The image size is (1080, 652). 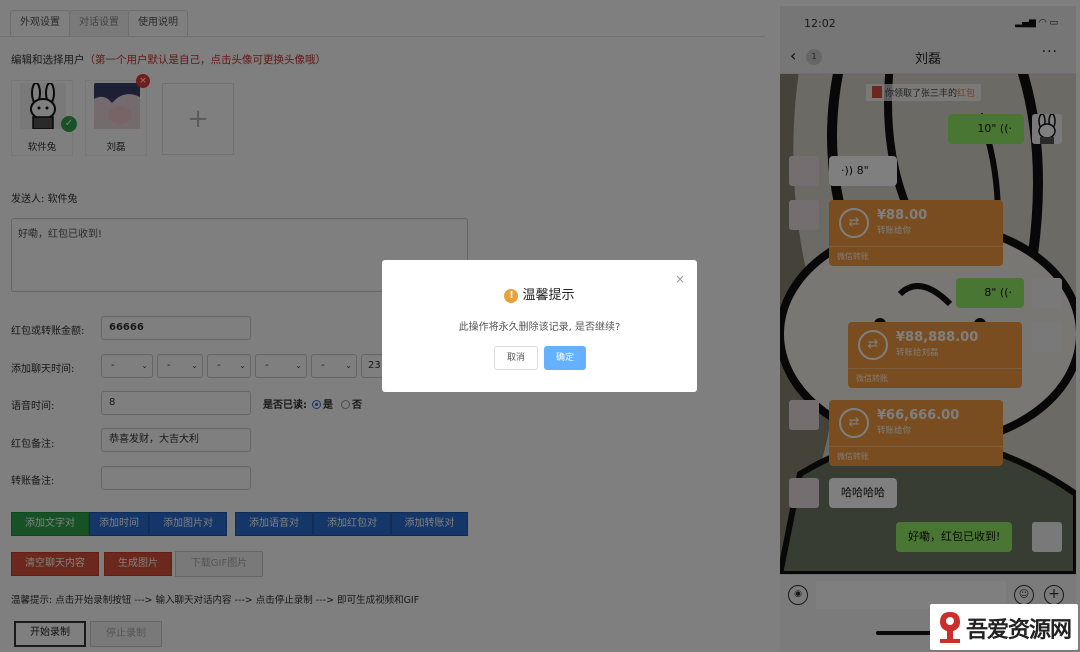 I want to click on confirm-button: 确定, so click(x=565, y=358).